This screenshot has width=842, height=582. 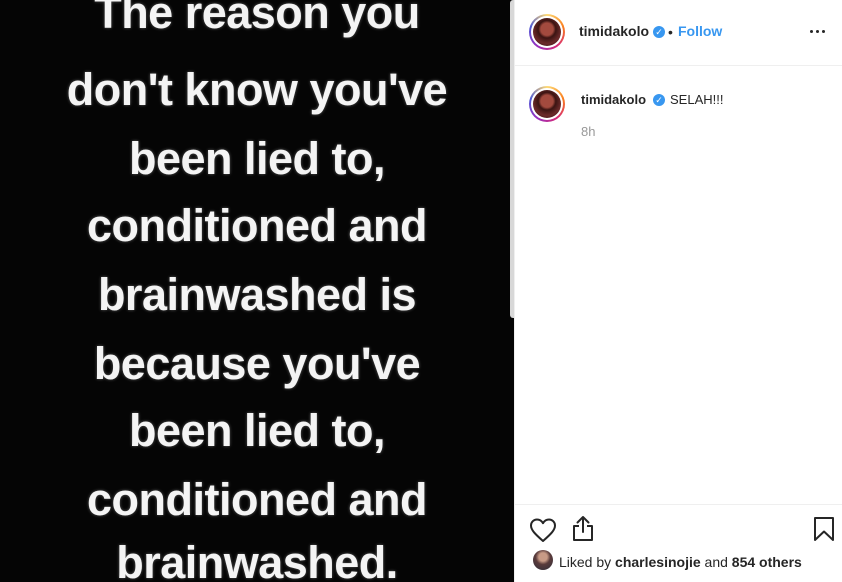 I want to click on follow-button: Follow, so click(x=700, y=31).